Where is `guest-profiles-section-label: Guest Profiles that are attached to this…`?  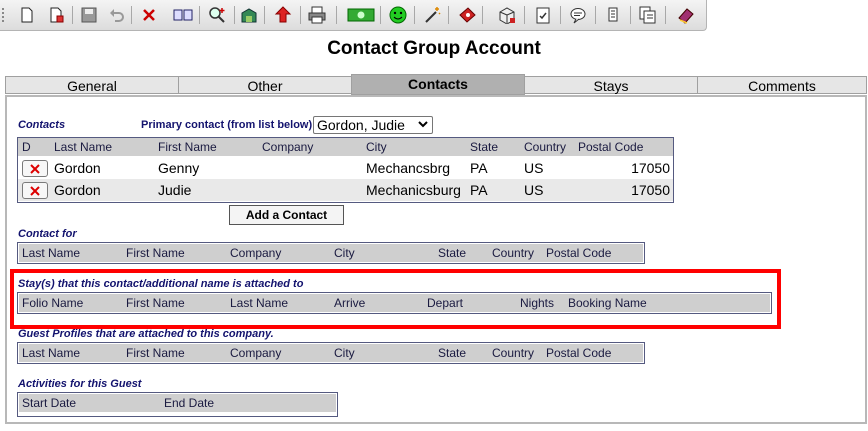 guest-profiles-section-label: Guest Profiles that are attached to this… is located at coordinates (146, 334).